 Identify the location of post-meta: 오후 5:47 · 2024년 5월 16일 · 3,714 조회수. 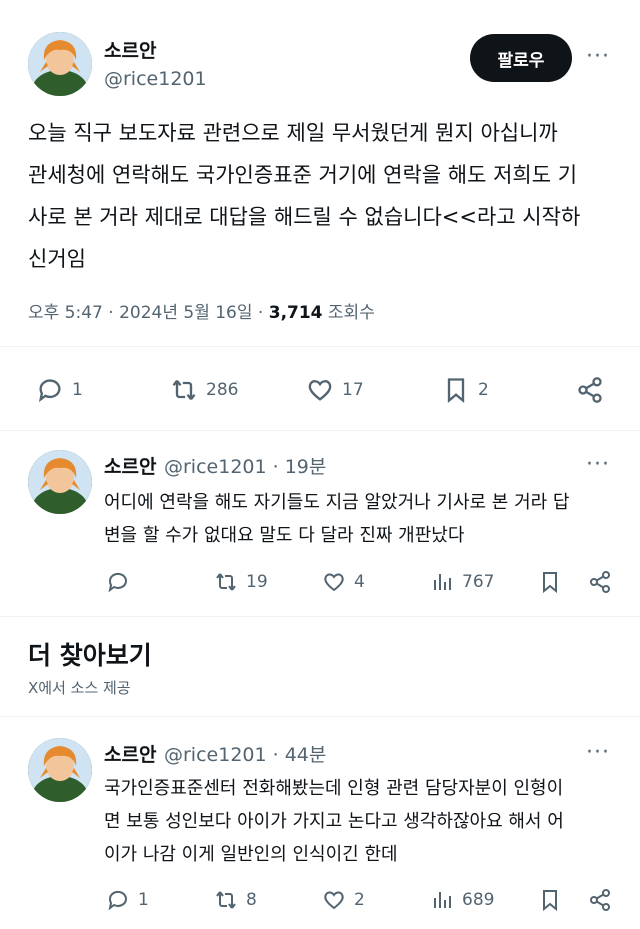
(201, 310).